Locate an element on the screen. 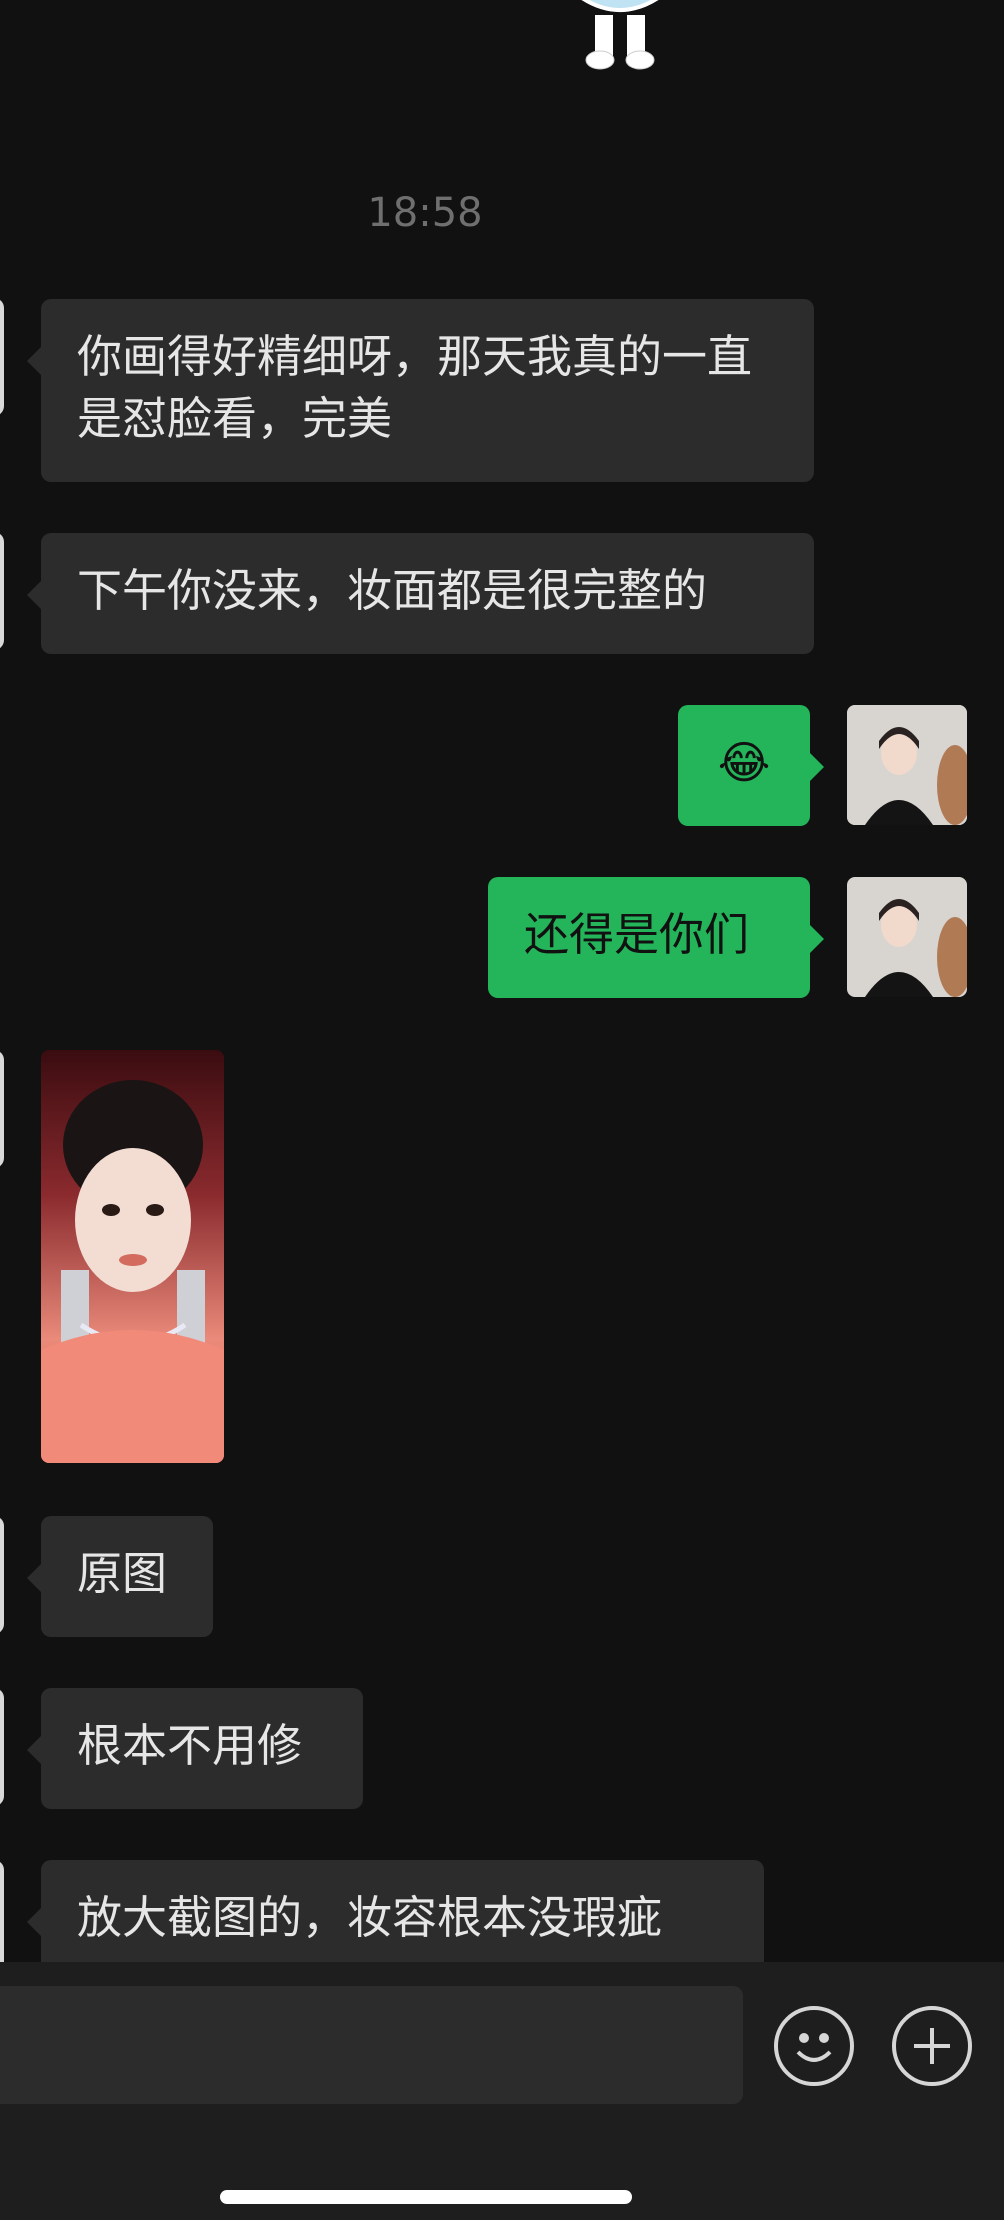 The height and width of the screenshot is (2220, 1004). message-text: 下午你没来，妆面都是很完整的 is located at coordinates (392, 590).